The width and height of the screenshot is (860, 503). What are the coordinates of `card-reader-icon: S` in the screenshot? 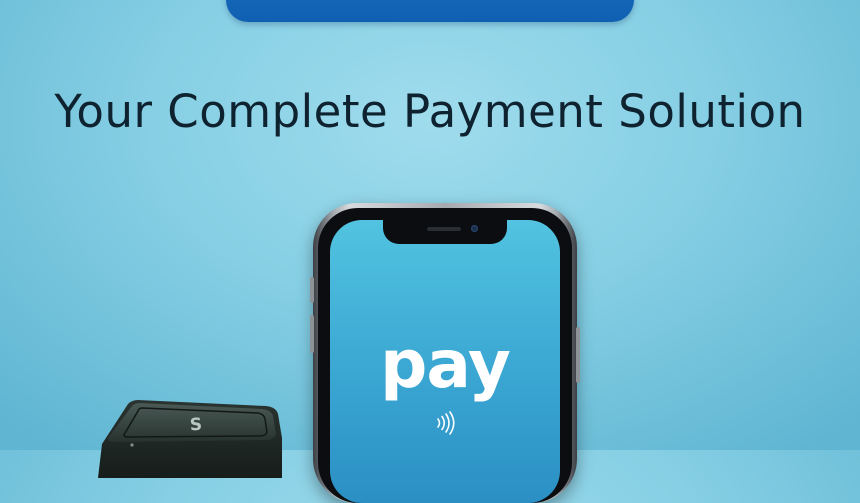 It's located at (190, 439).